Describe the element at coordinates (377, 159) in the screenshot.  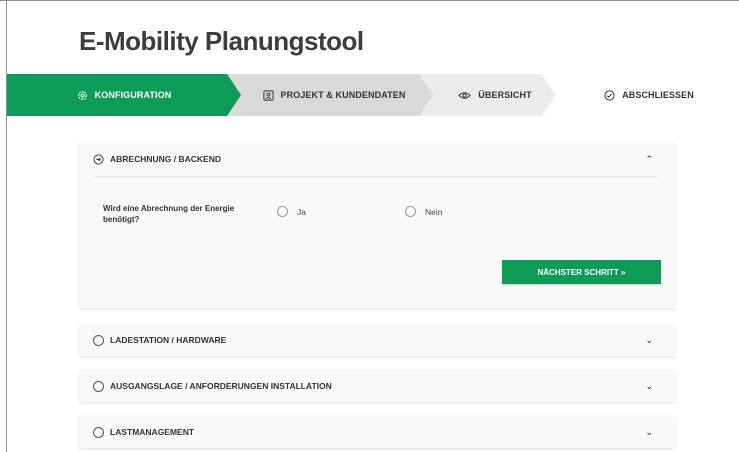
I see `section-header: ABRECHNUNG / BACKEND ⌃` at that location.